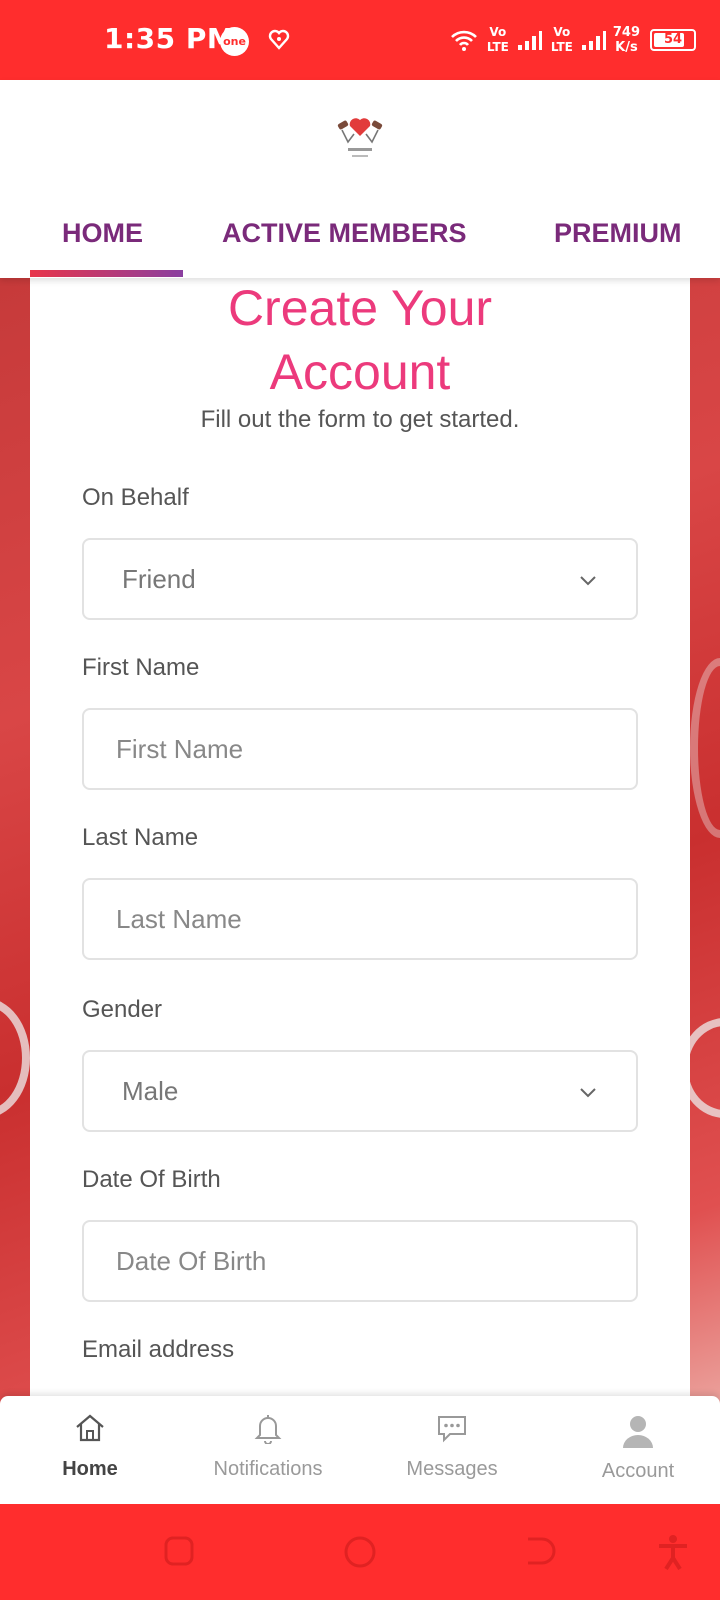 The height and width of the screenshot is (1600, 720). I want to click on network-label-1: Vo LTE, so click(497, 39).